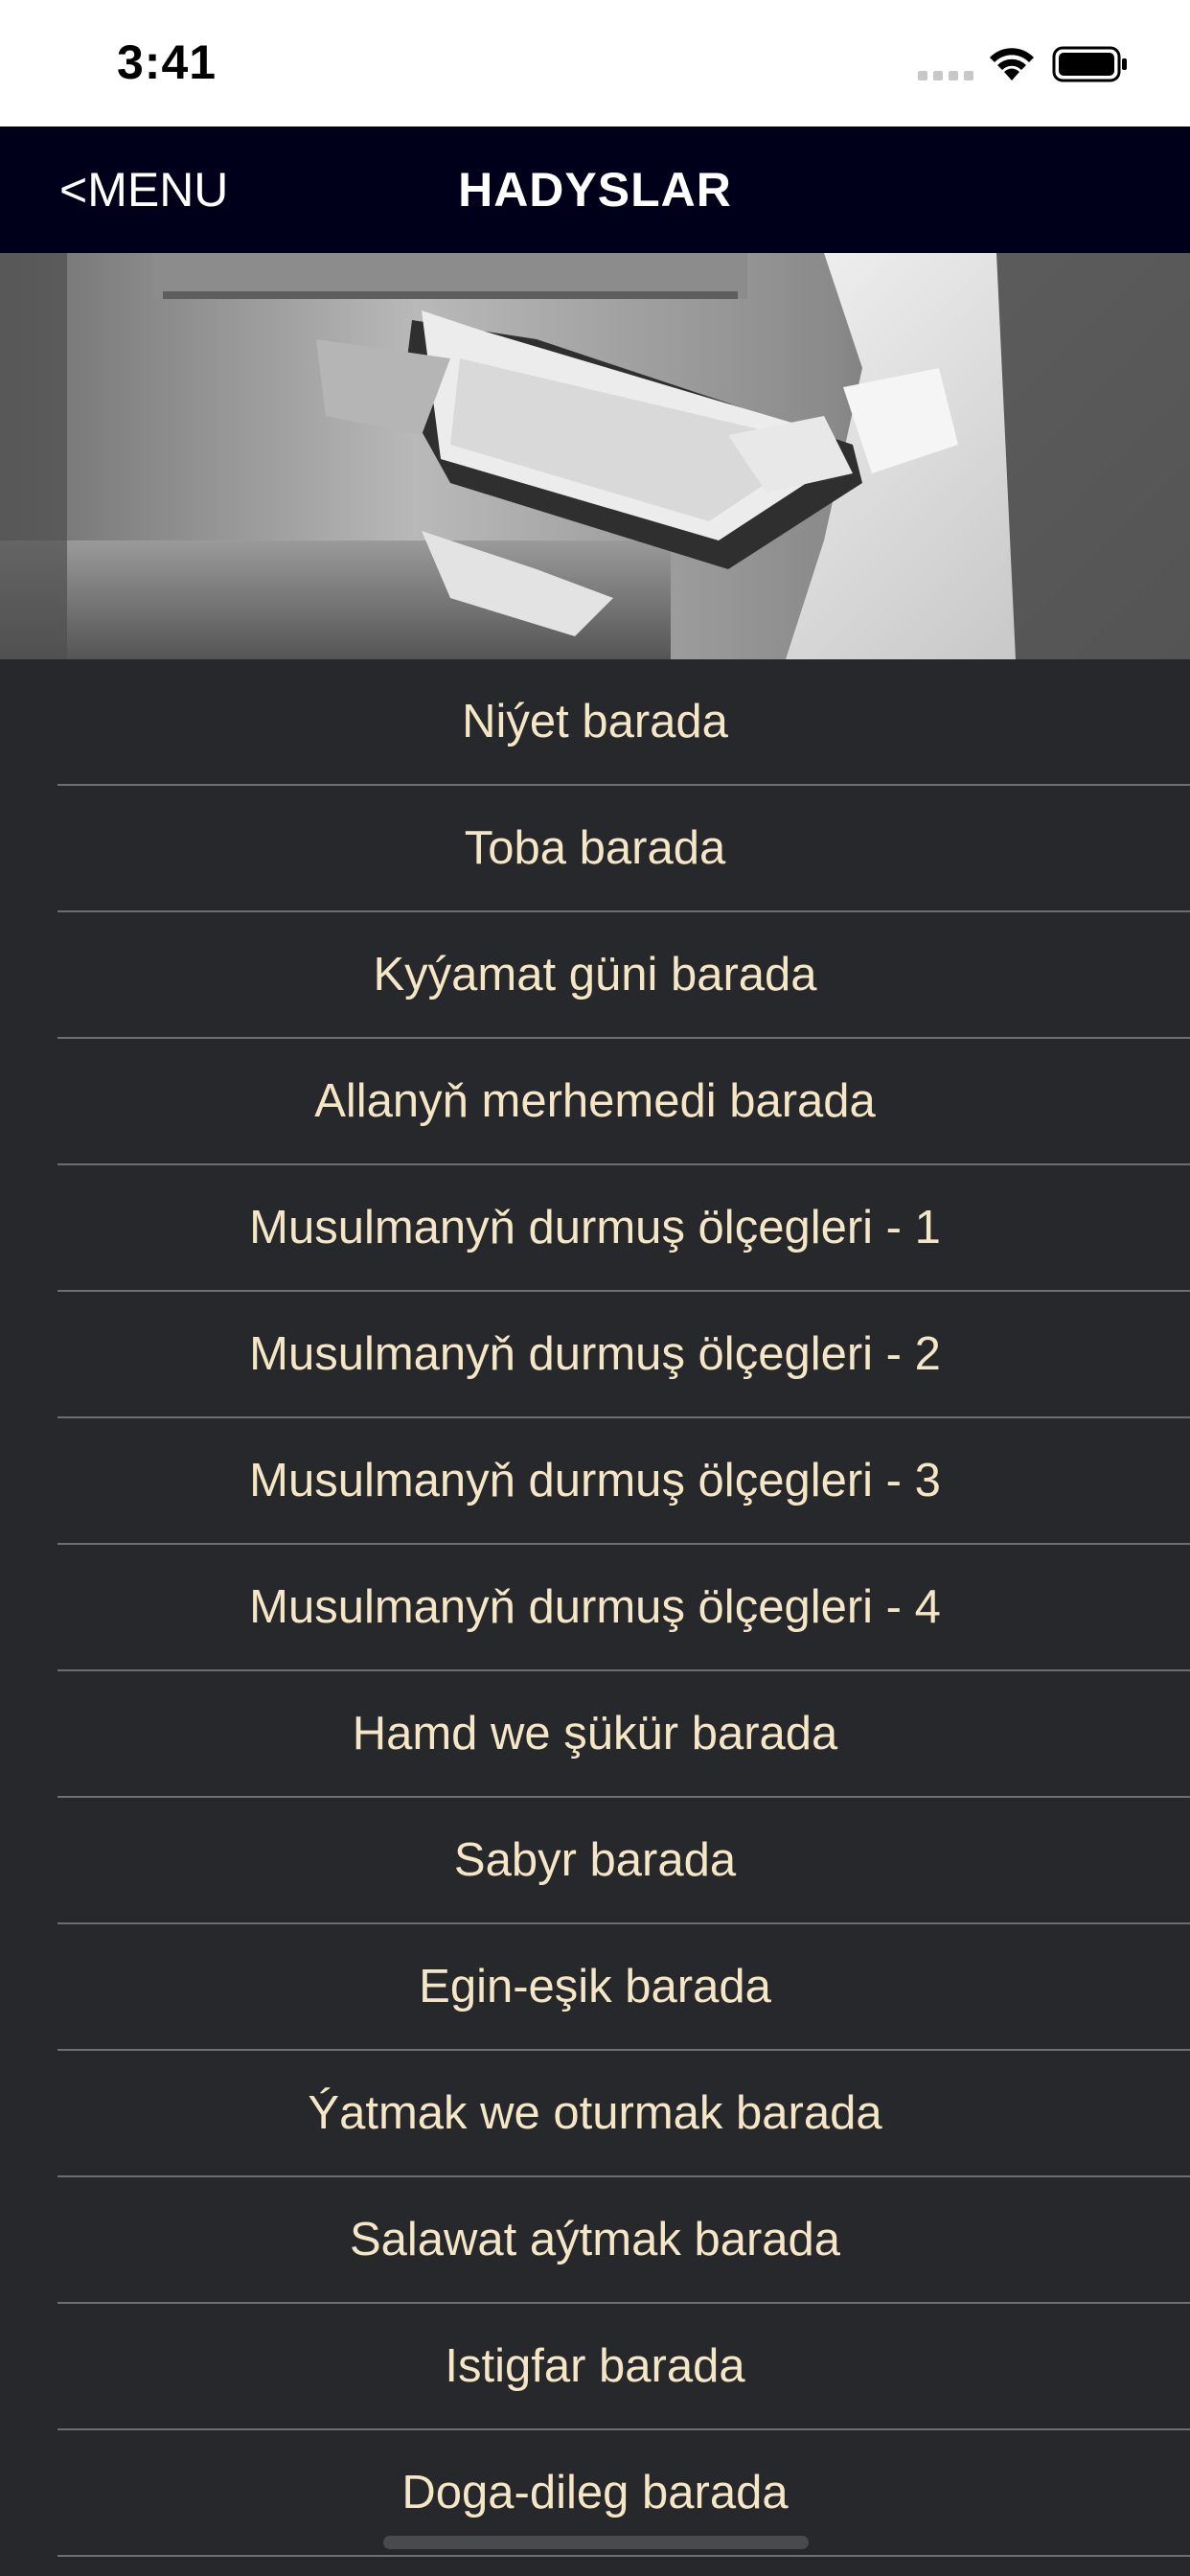  I want to click on wifi-icon, so click(1012, 64).